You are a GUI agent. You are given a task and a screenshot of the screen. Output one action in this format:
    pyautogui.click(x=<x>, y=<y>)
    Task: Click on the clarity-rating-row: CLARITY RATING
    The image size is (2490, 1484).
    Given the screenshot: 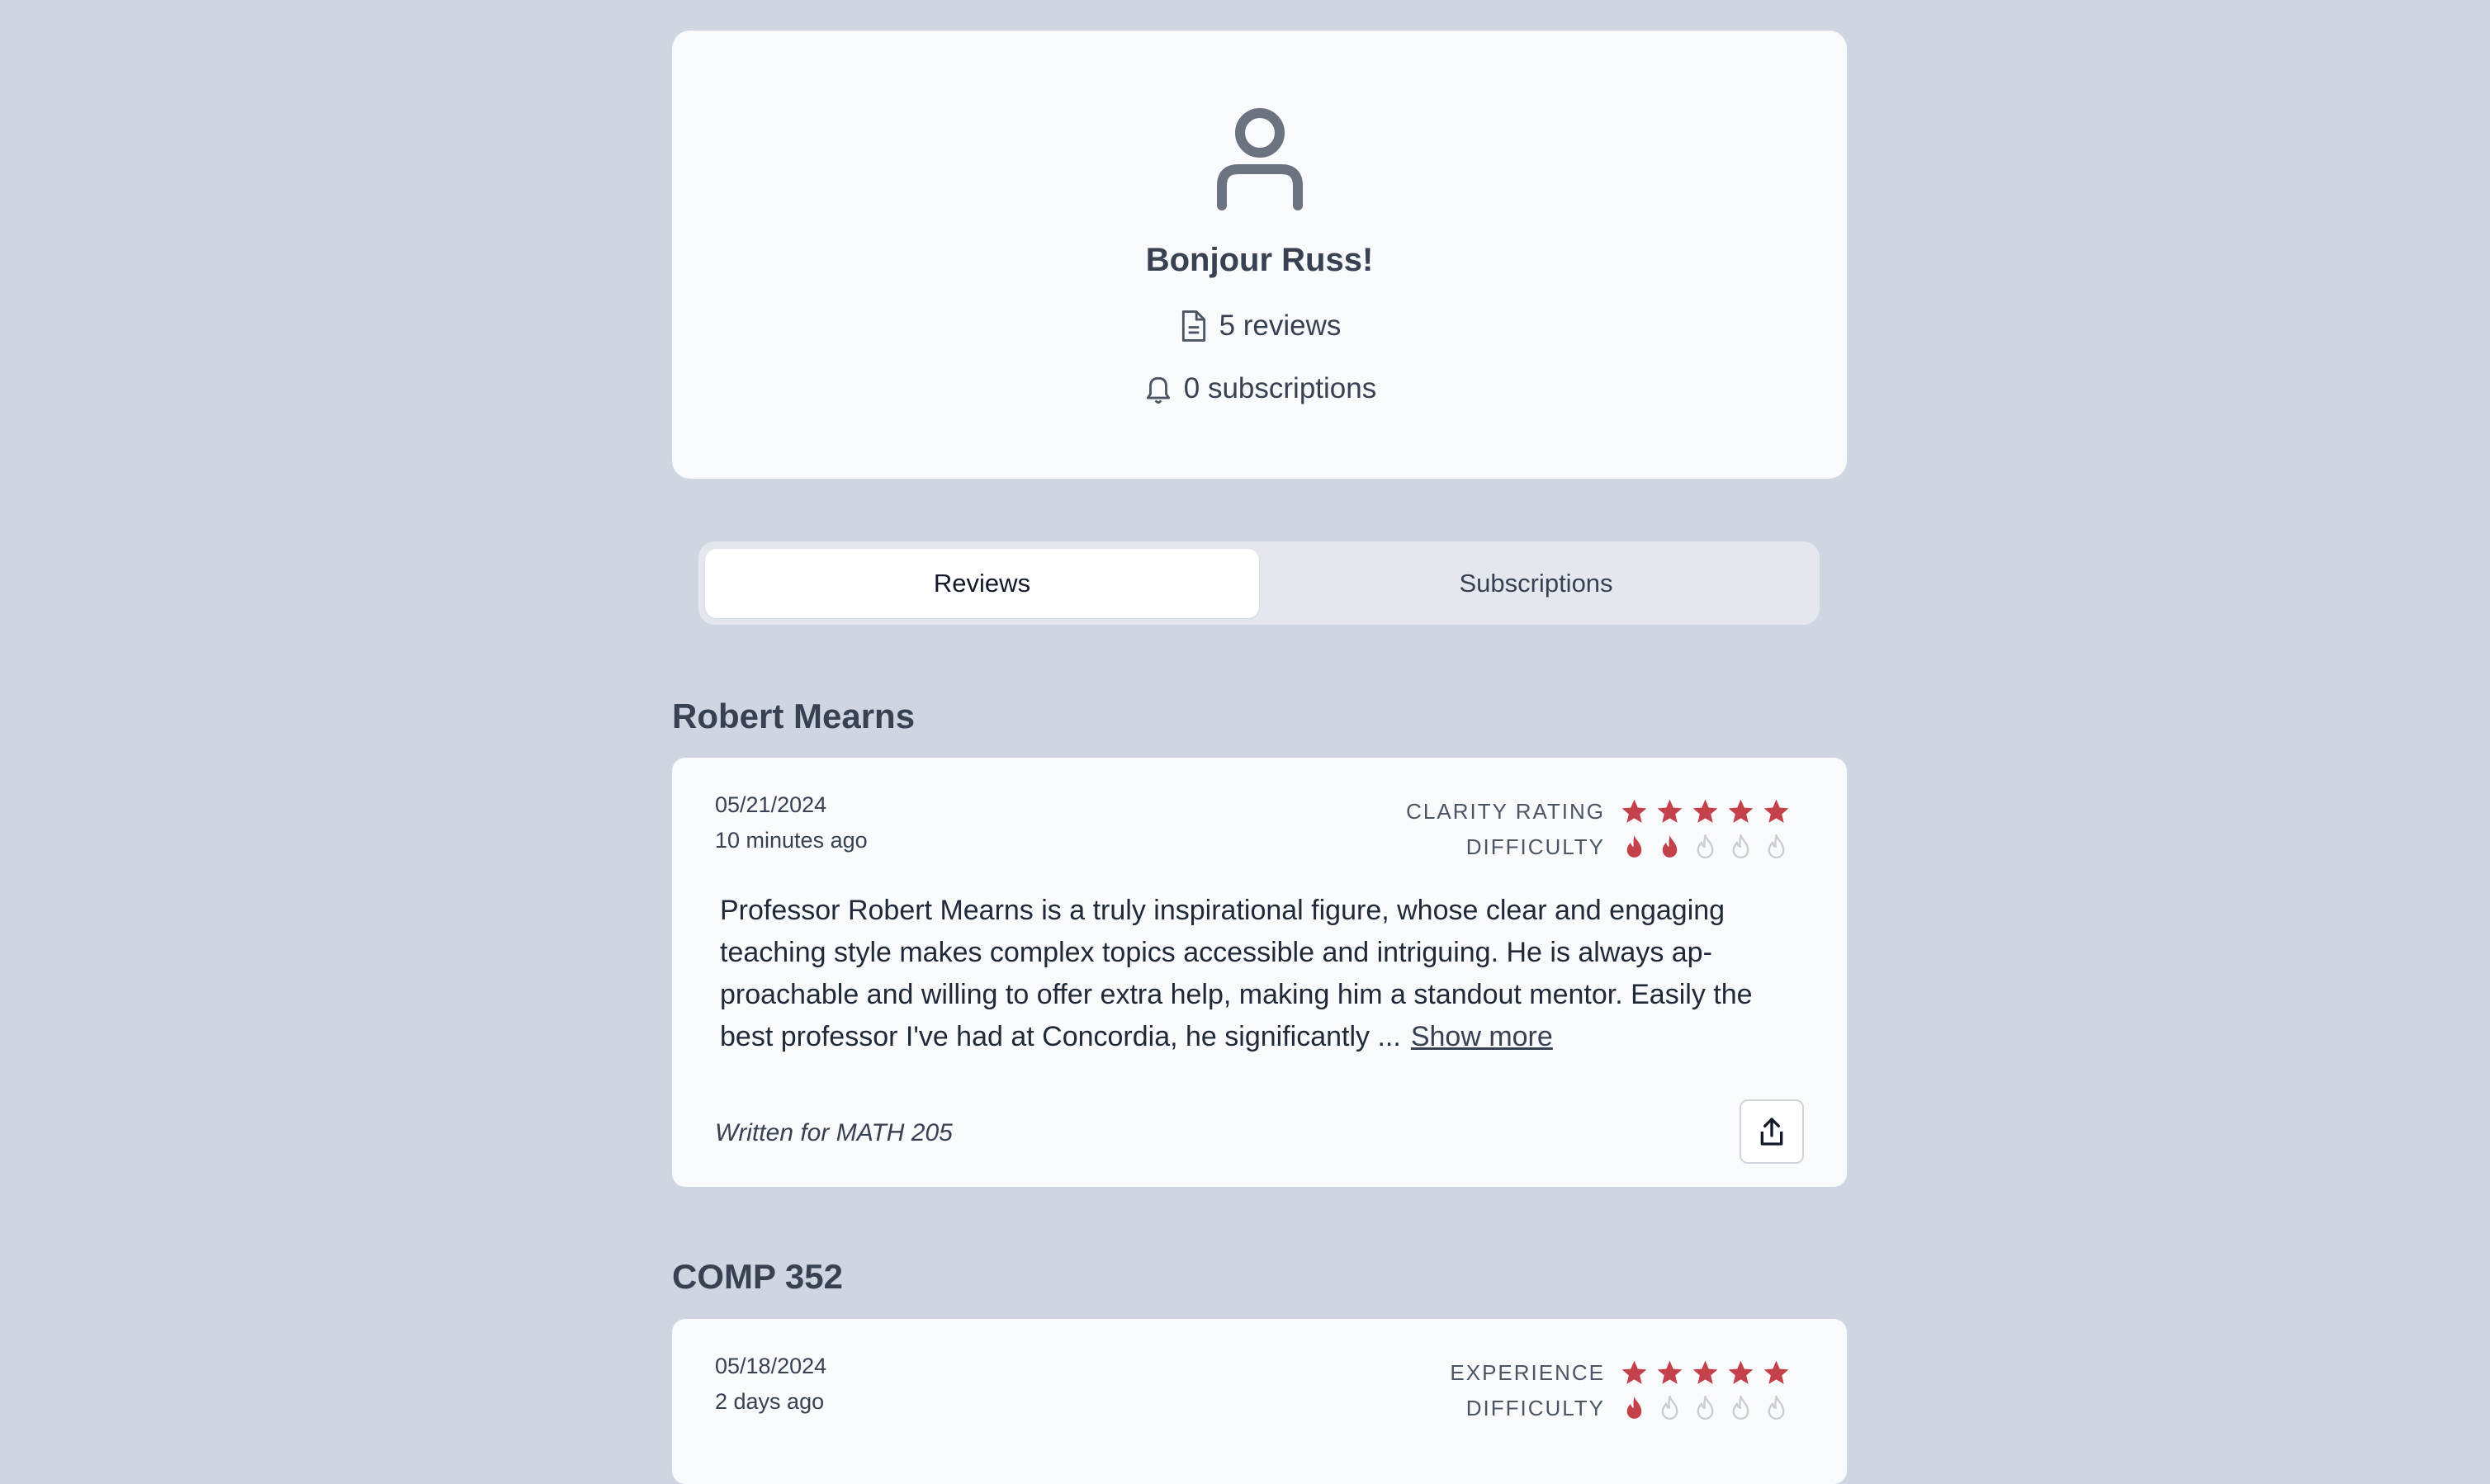 What is the action you would take?
    pyautogui.click(x=1598, y=811)
    